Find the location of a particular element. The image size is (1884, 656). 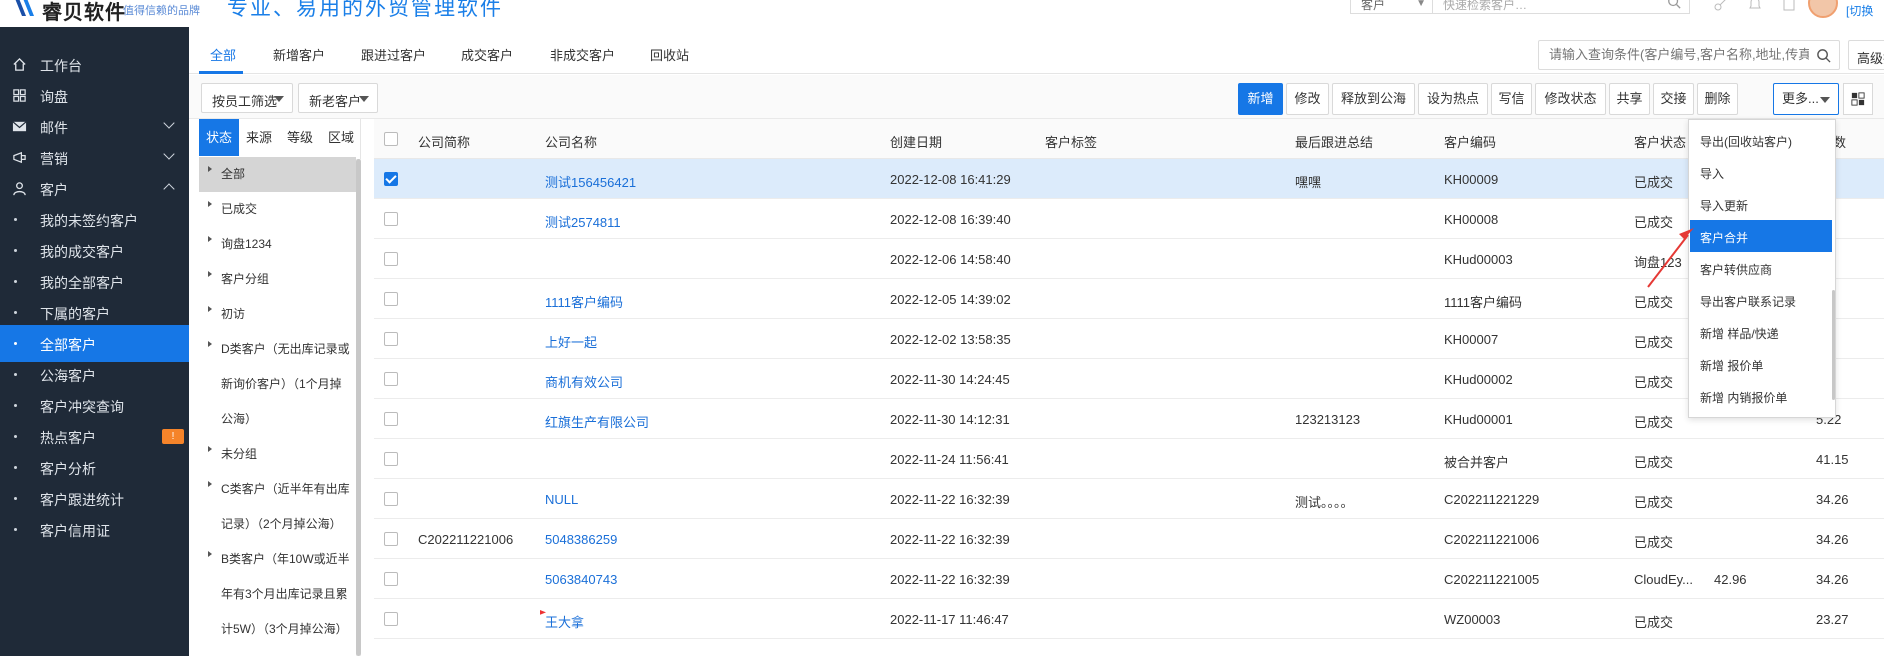

category-tab-region: 区域 is located at coordinates (341, 137).